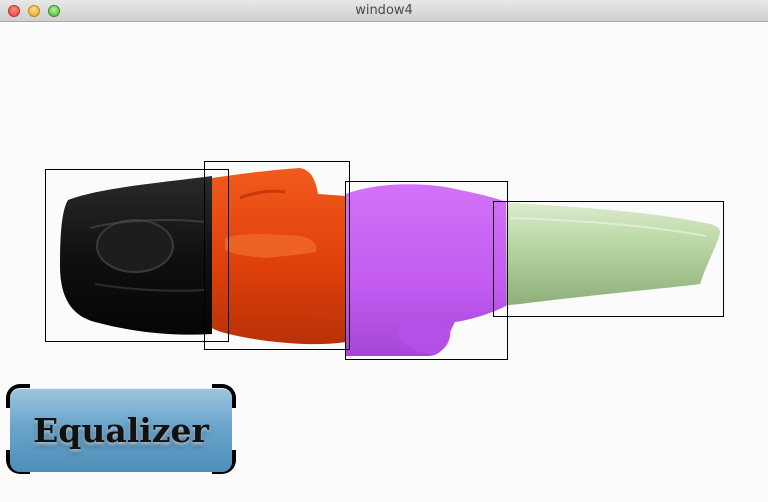 Image resolution: width=768 pixels, height=502 pixels. I want to click on window-title: window4, so click(384, 10).